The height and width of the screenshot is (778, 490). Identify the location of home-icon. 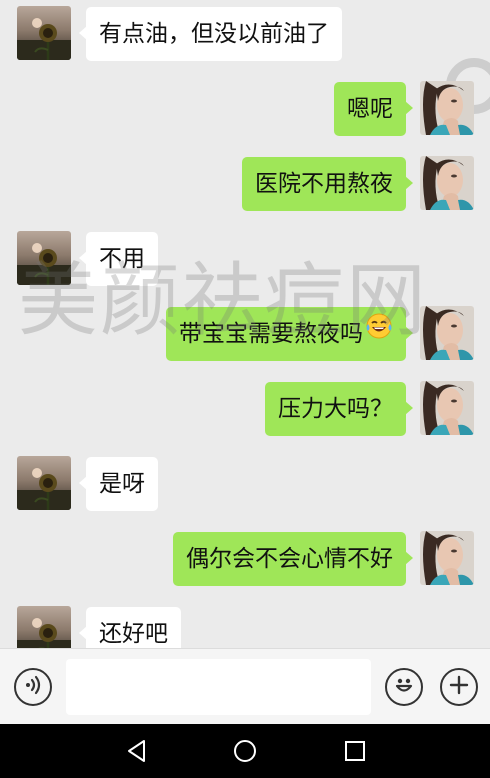
(245, 754).